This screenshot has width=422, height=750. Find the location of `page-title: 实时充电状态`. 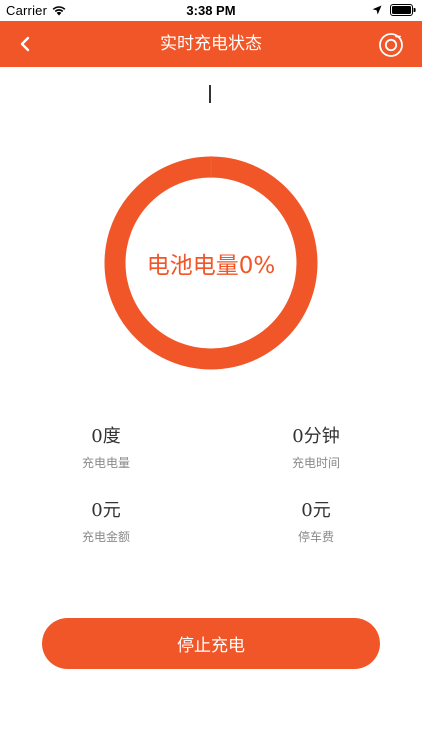

page-title: 实时充电状态 is located at coordinates (211, 44).